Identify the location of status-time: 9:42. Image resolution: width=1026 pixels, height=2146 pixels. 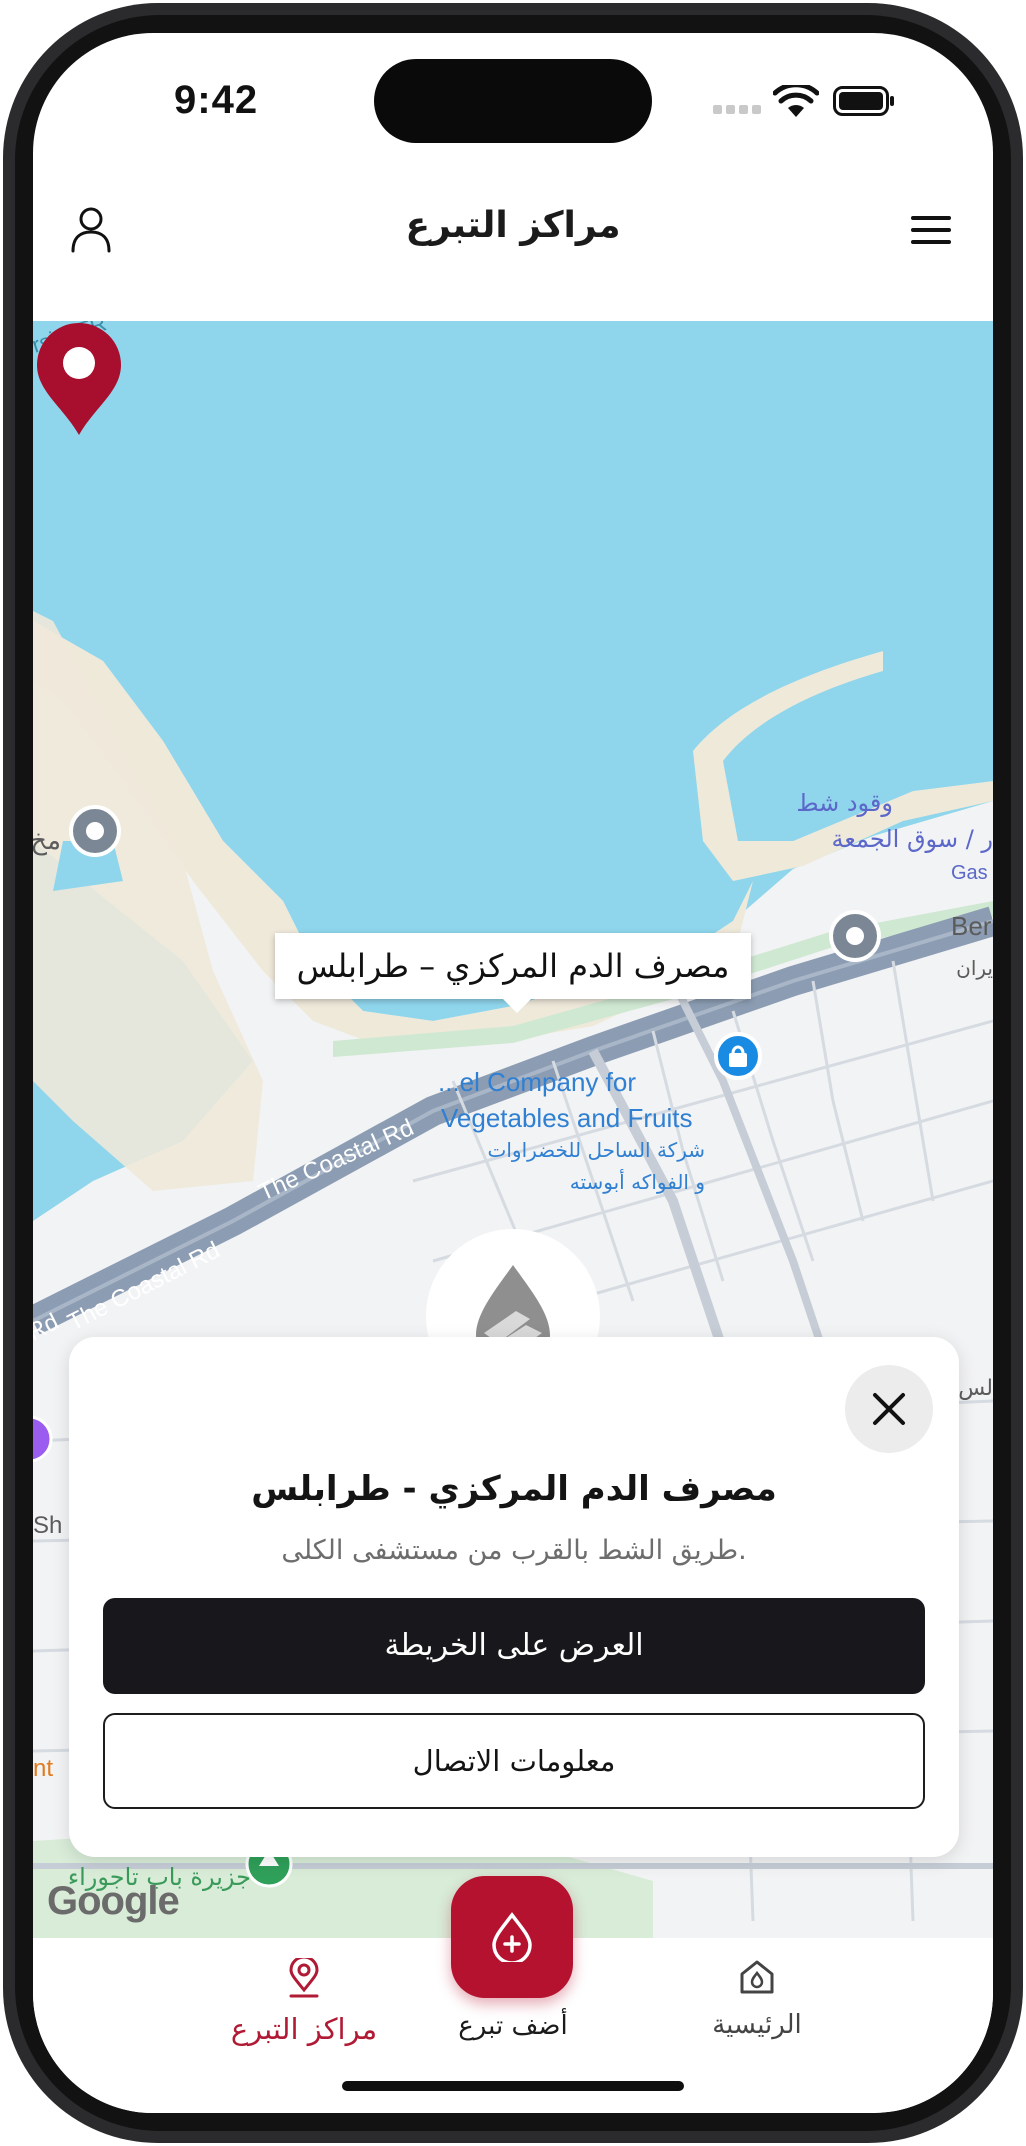
(216, 100).